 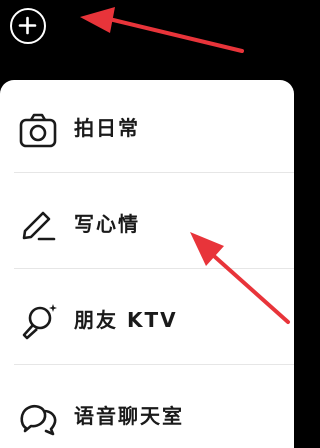 I want to click on menu-item-label: 拍日常, so click(x=107, y=128).